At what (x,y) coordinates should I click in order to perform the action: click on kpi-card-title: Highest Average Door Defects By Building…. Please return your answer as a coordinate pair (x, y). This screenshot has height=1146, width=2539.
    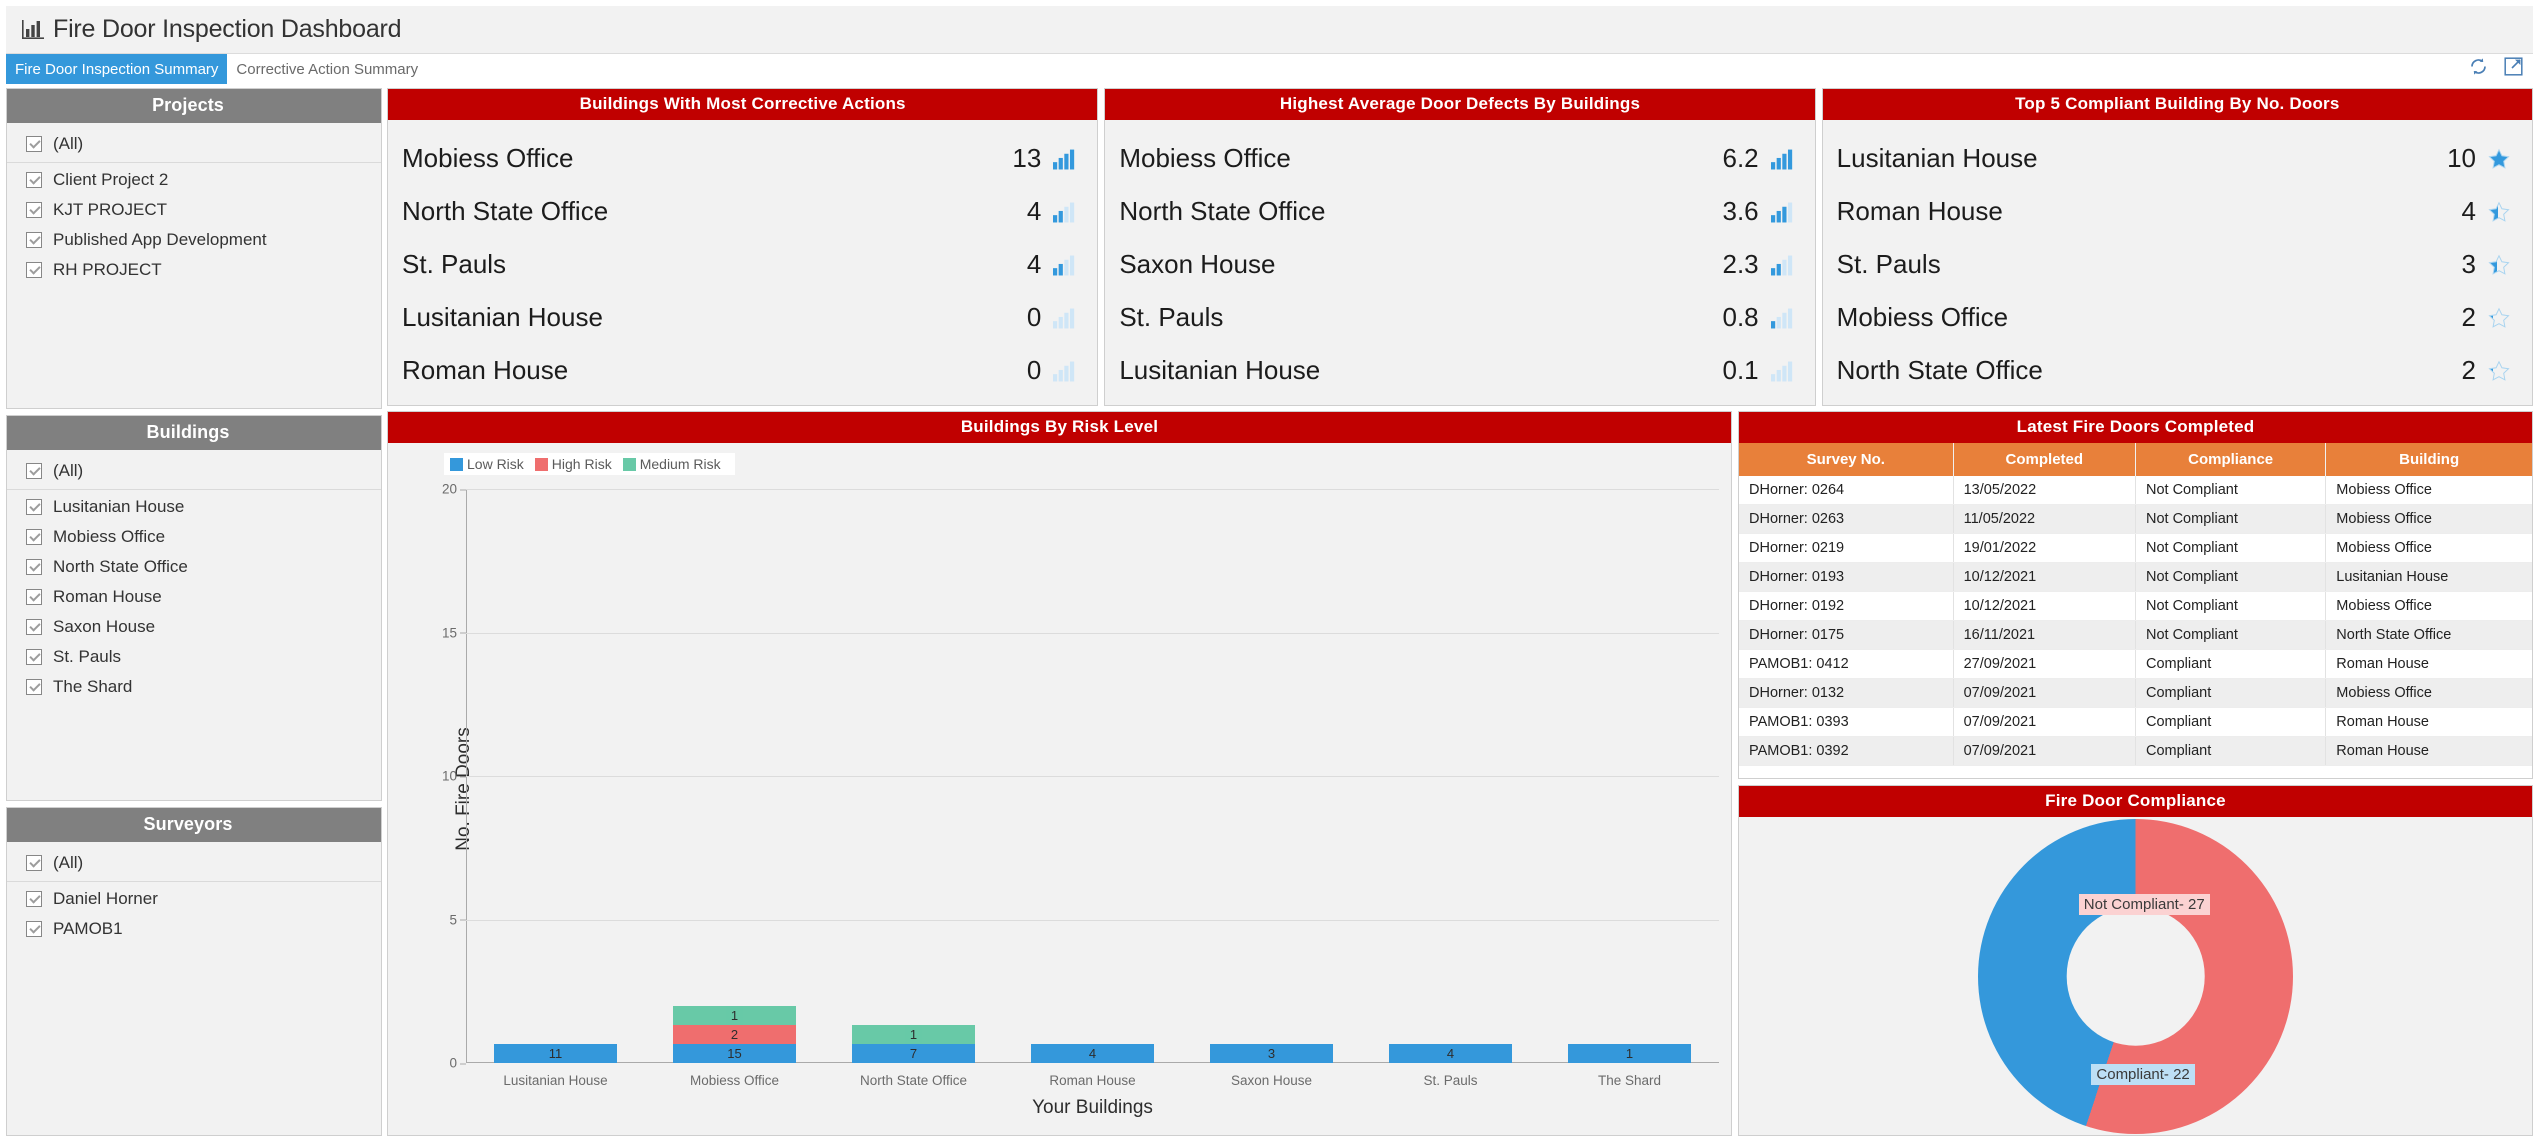
    Looking at the image, I should click on (1460, 104).